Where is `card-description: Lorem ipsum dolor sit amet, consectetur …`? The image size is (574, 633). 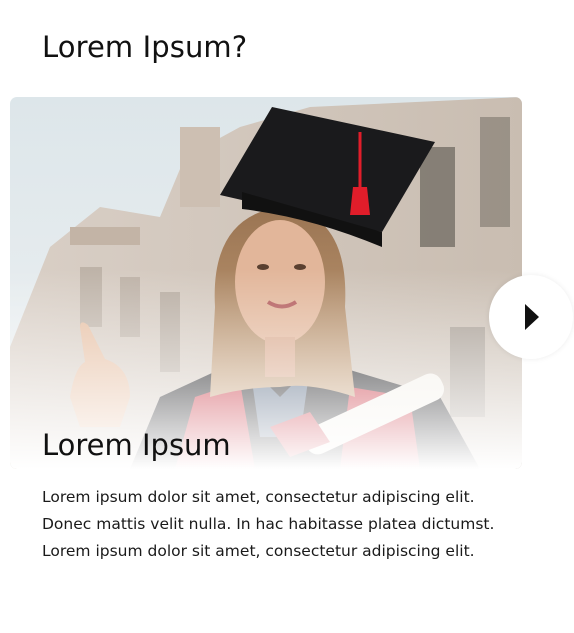
card-description: Lorem ipsum dolor sit amet, consectetur … is located at coordinates (268, 524).